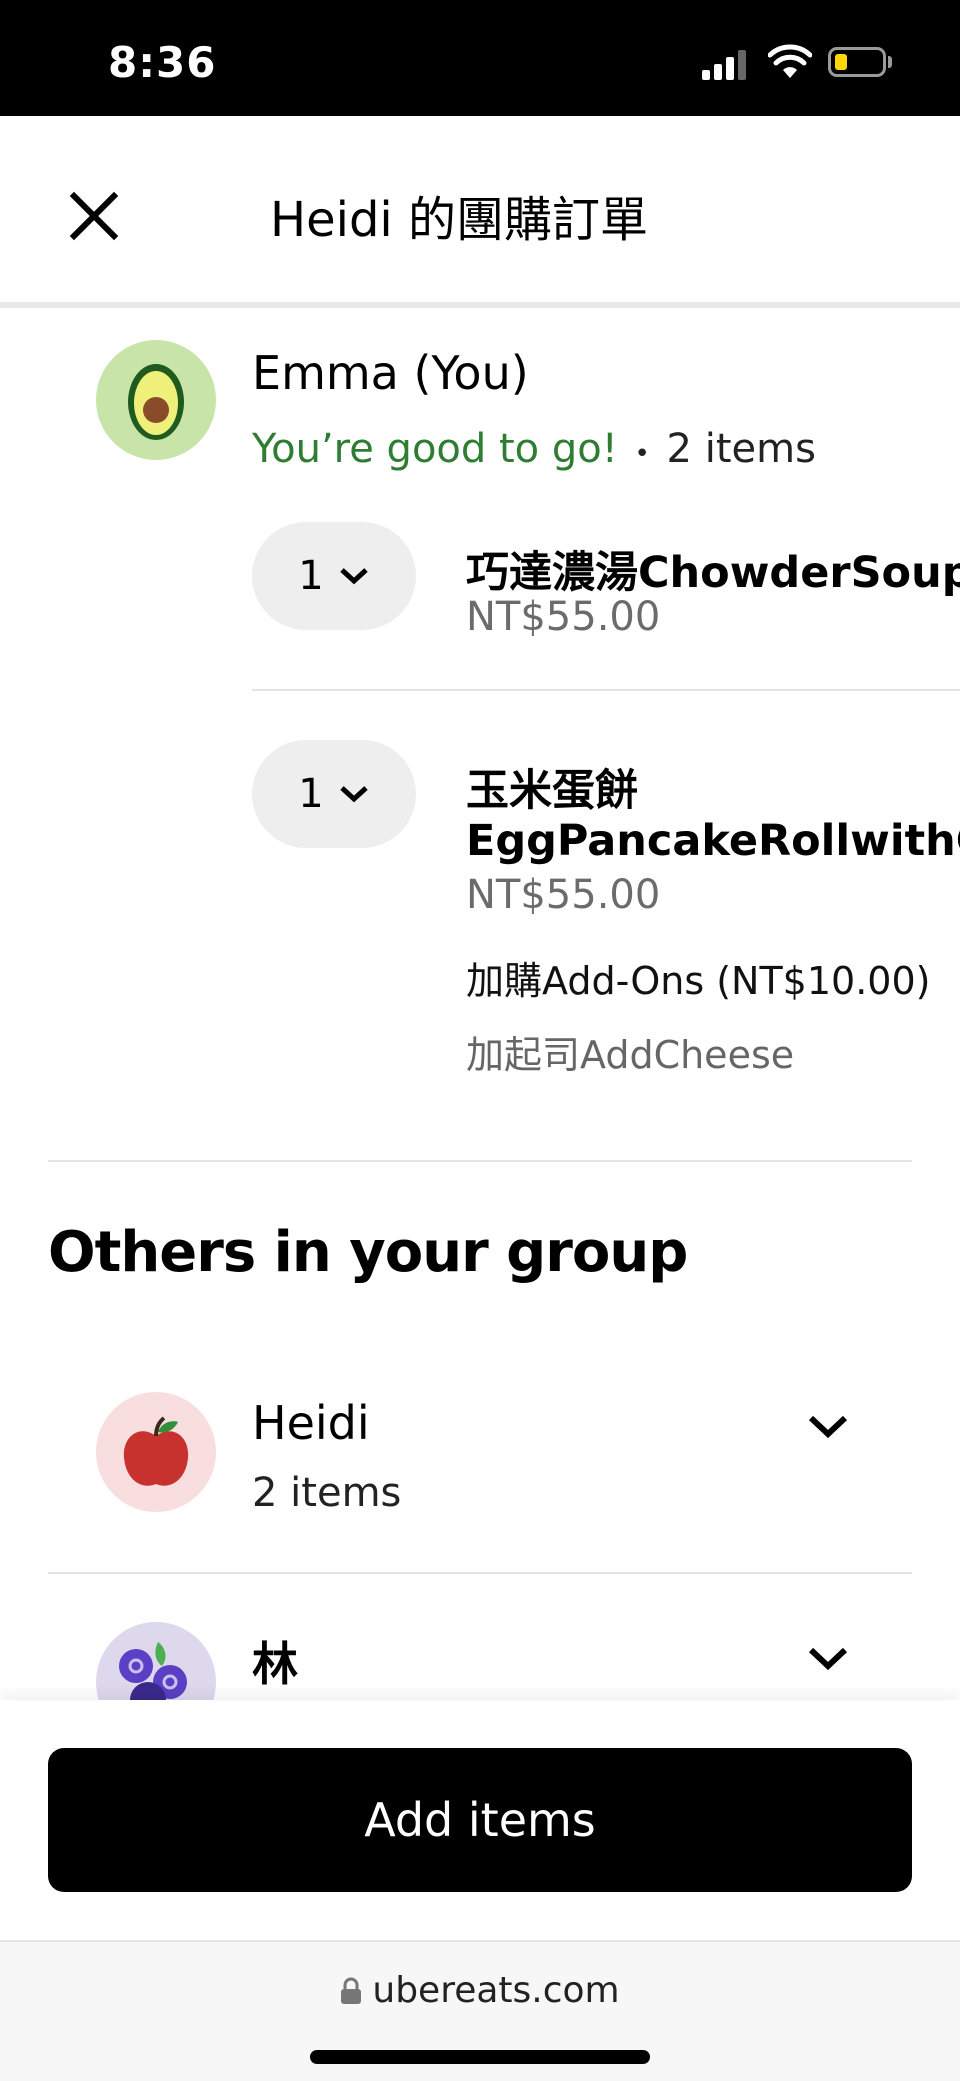  I want to click on page-title: Heidi 的團購訂單, so click(480, 215).